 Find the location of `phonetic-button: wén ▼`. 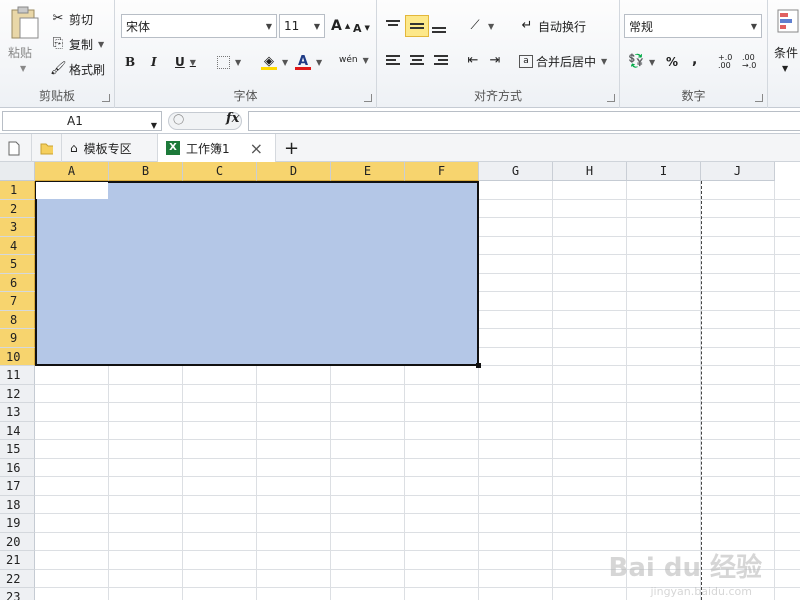

phonetic-button: wén ▼ is located at coordinates (354, 60).